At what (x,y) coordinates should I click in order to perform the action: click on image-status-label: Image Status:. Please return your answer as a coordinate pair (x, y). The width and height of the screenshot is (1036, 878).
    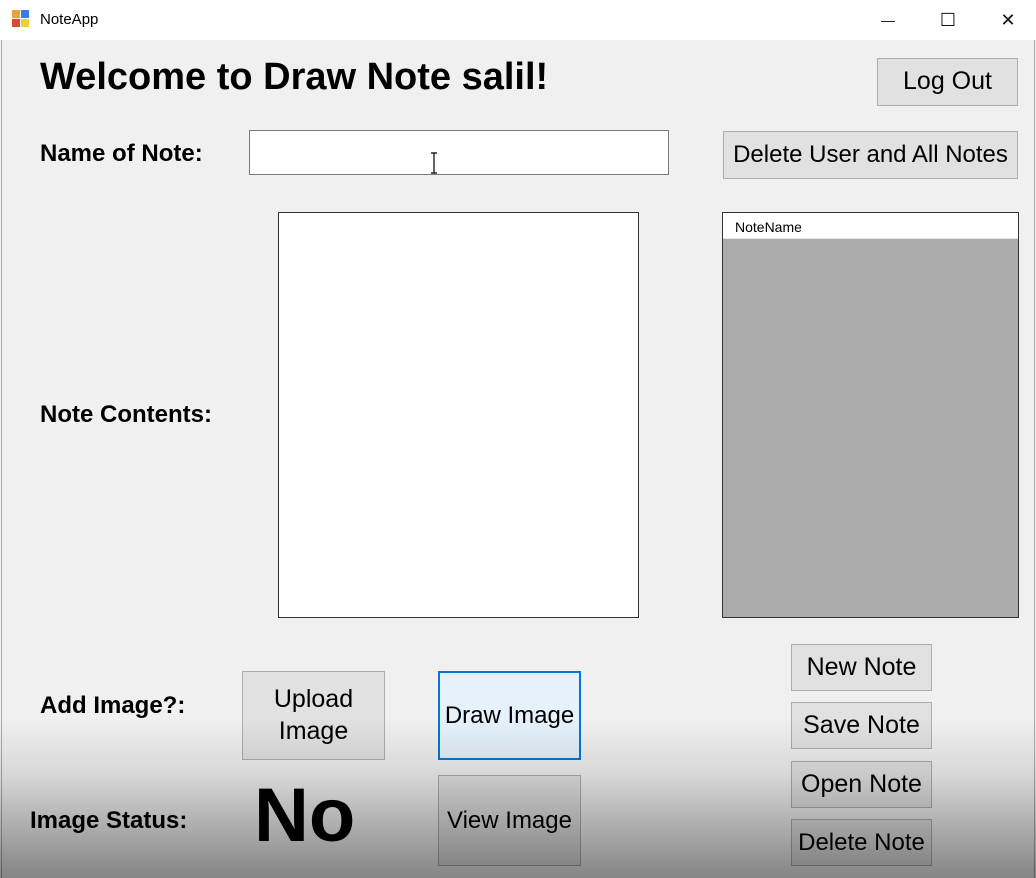
    Looking at the image, I should click on (109, 820).